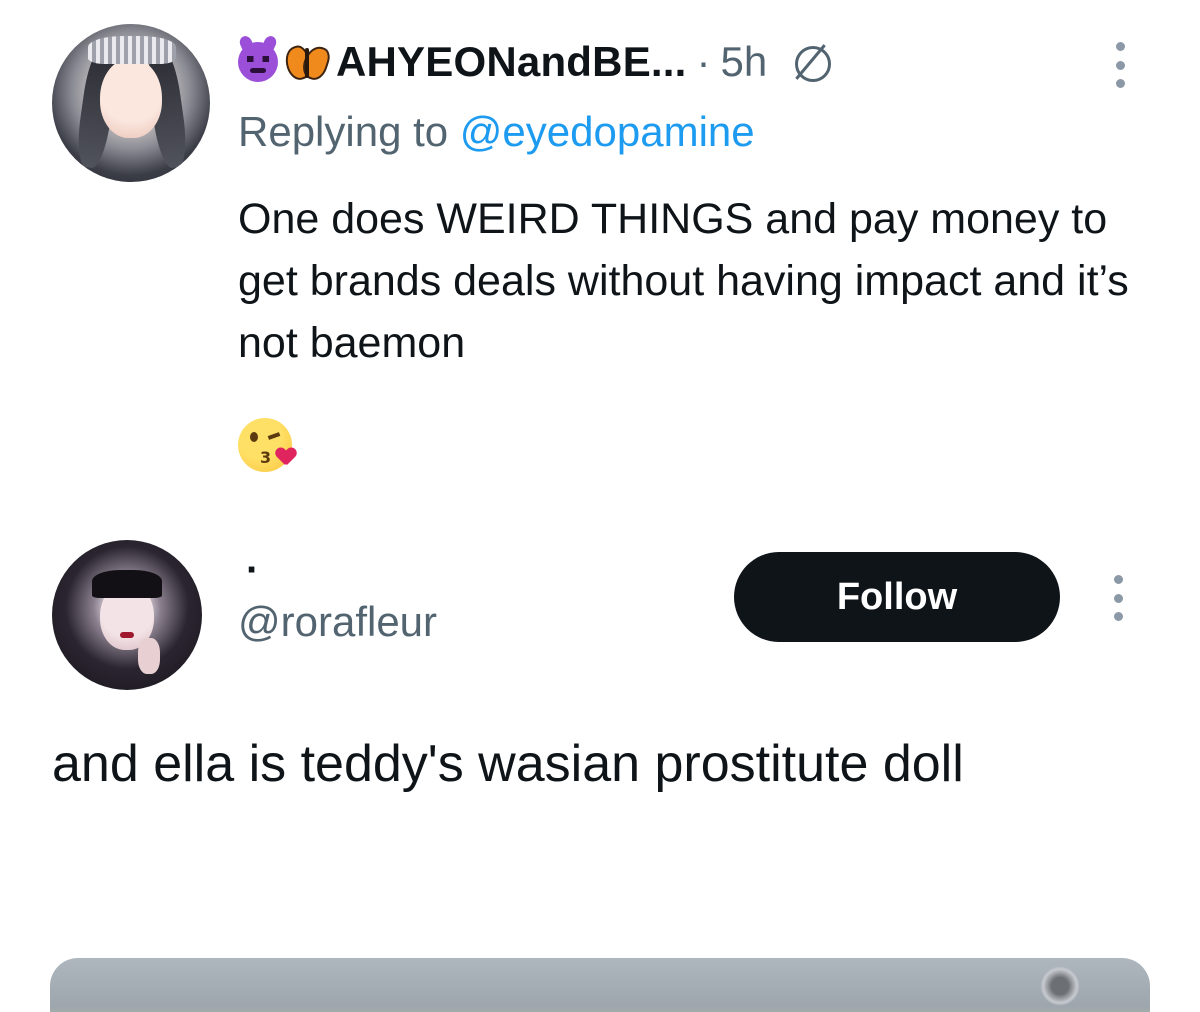 This screenshot has height=1012, width=1200. Describe the element at coordinates (149, 656) in the screenshot. I see `avatar-hand` at that location.